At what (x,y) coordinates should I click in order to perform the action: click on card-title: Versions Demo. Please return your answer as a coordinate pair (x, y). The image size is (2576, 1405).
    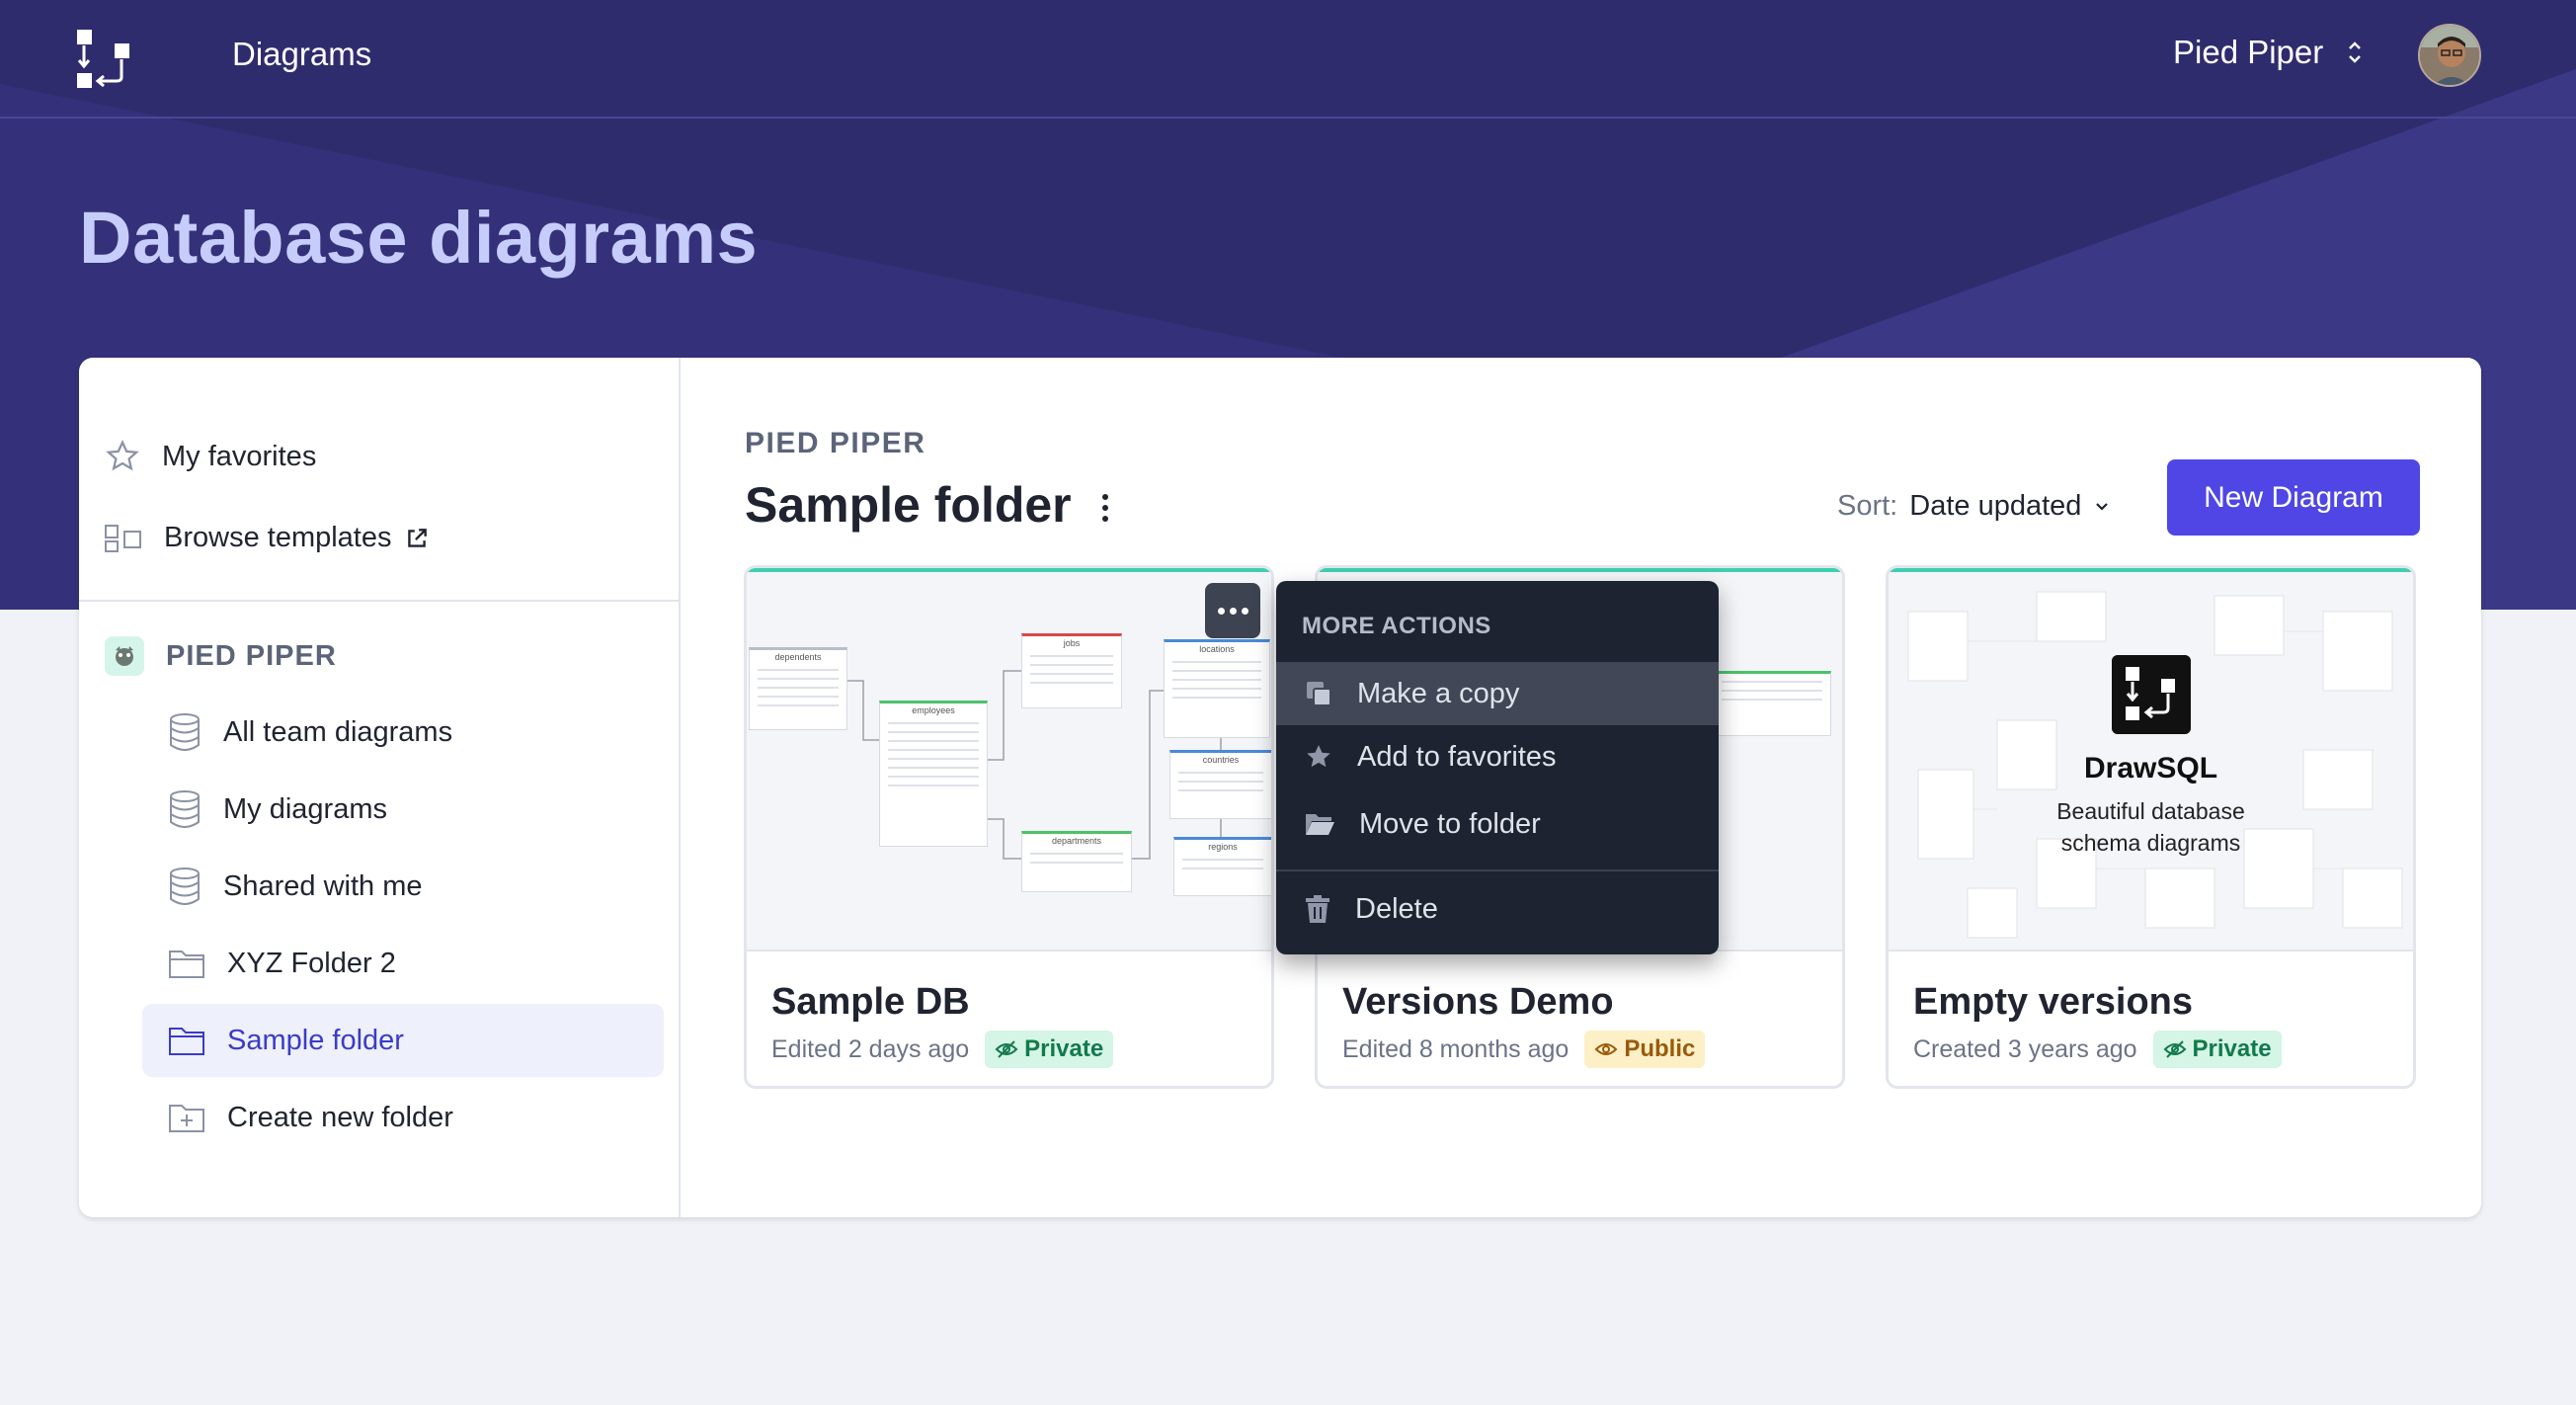
    Looking at the image, I should click on (1478, 1002).